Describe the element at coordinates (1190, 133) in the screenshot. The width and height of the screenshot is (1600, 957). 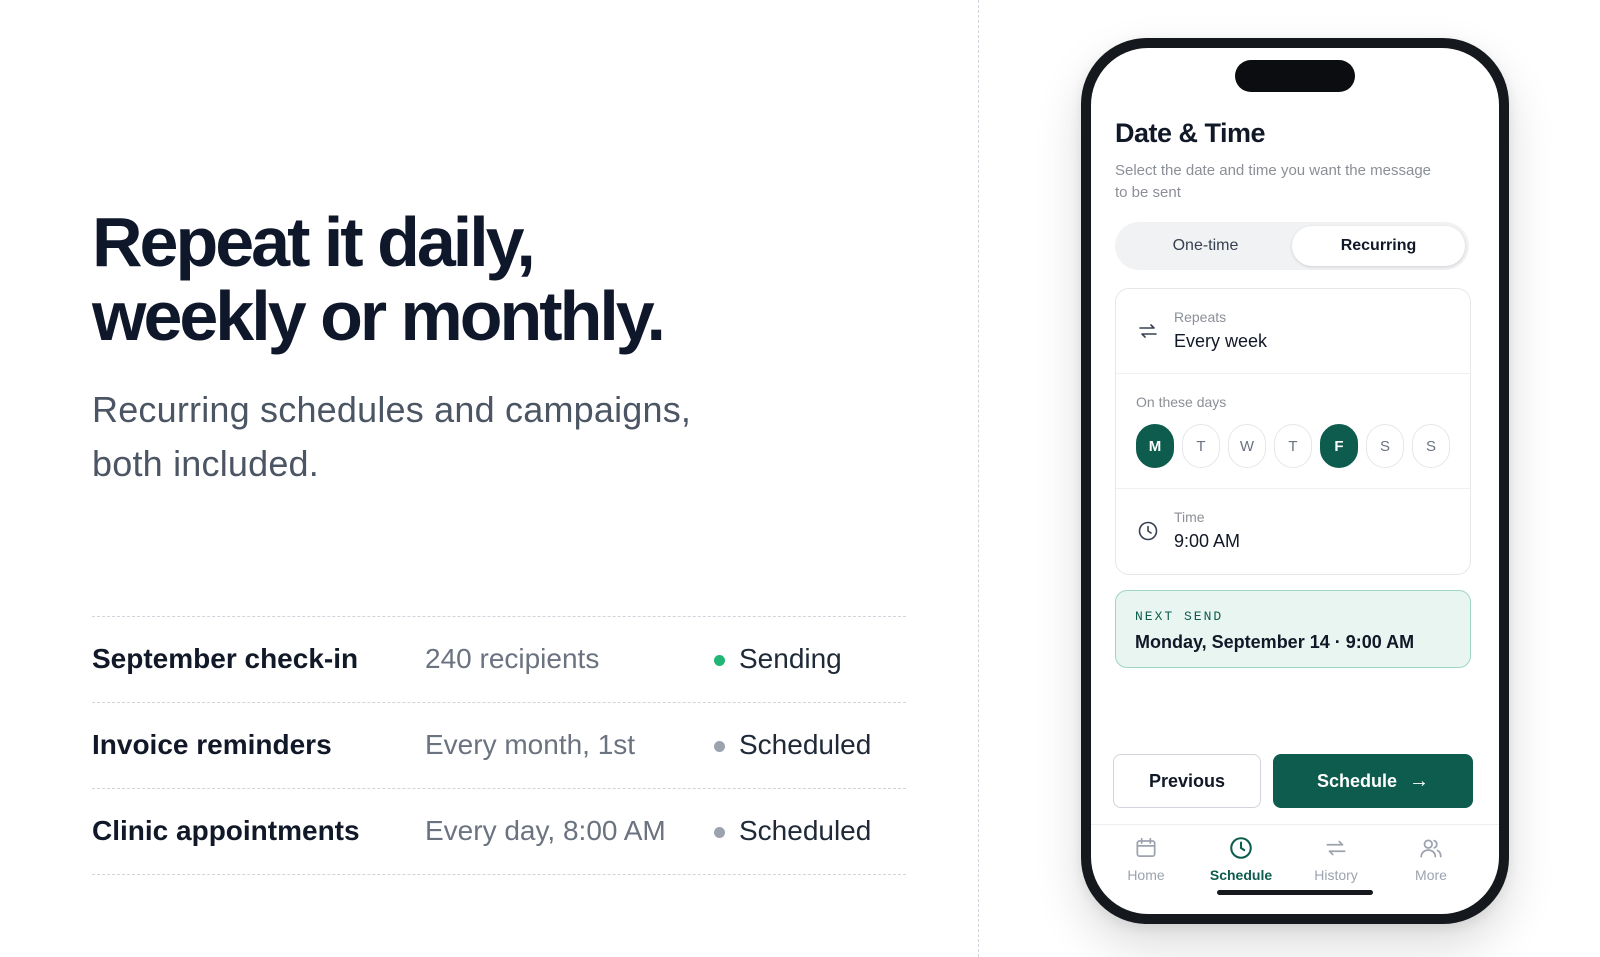
I see `page-title: Date & Time` at that location.